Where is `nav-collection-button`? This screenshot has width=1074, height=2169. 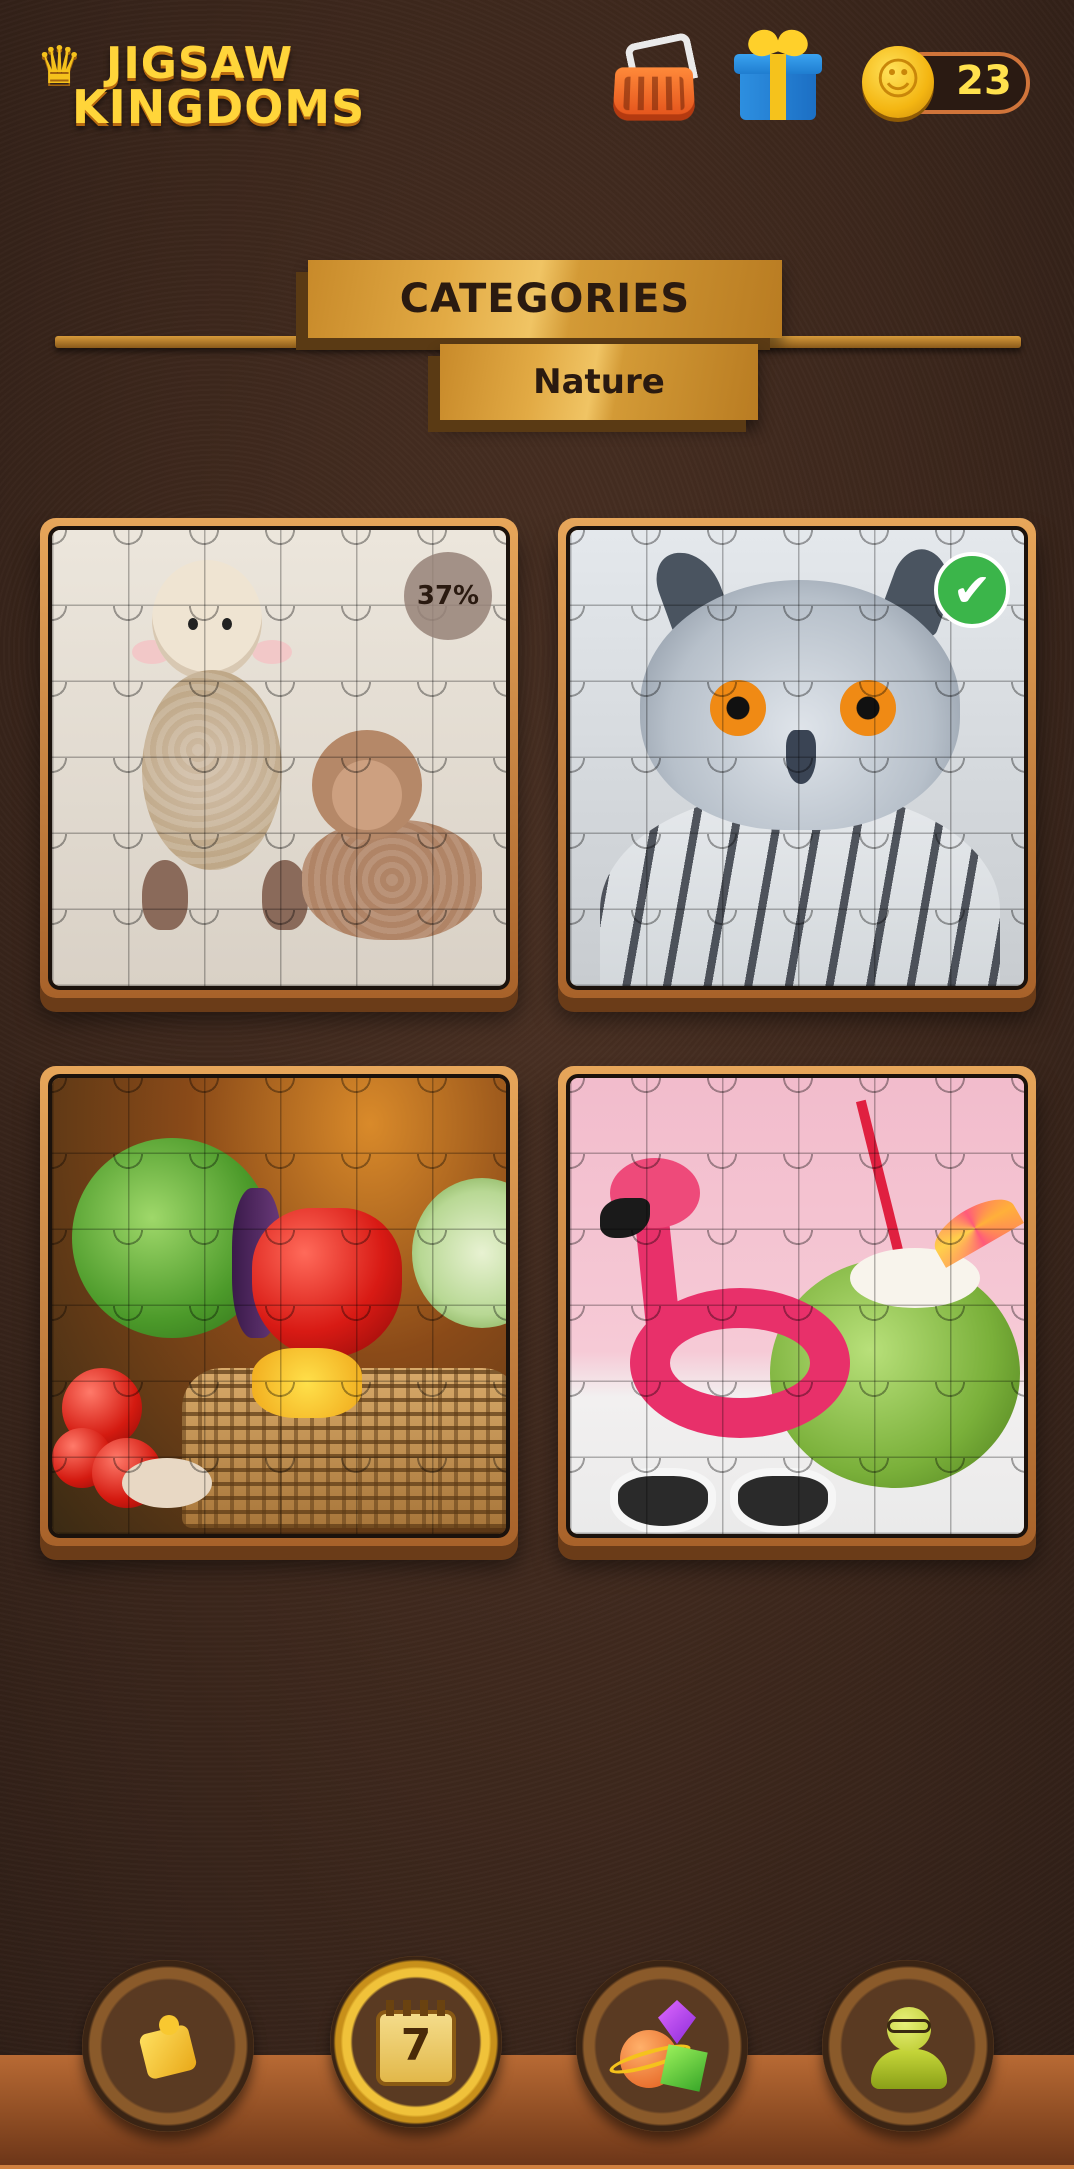 nav-collection-button is located at coordinates (662, 2046).